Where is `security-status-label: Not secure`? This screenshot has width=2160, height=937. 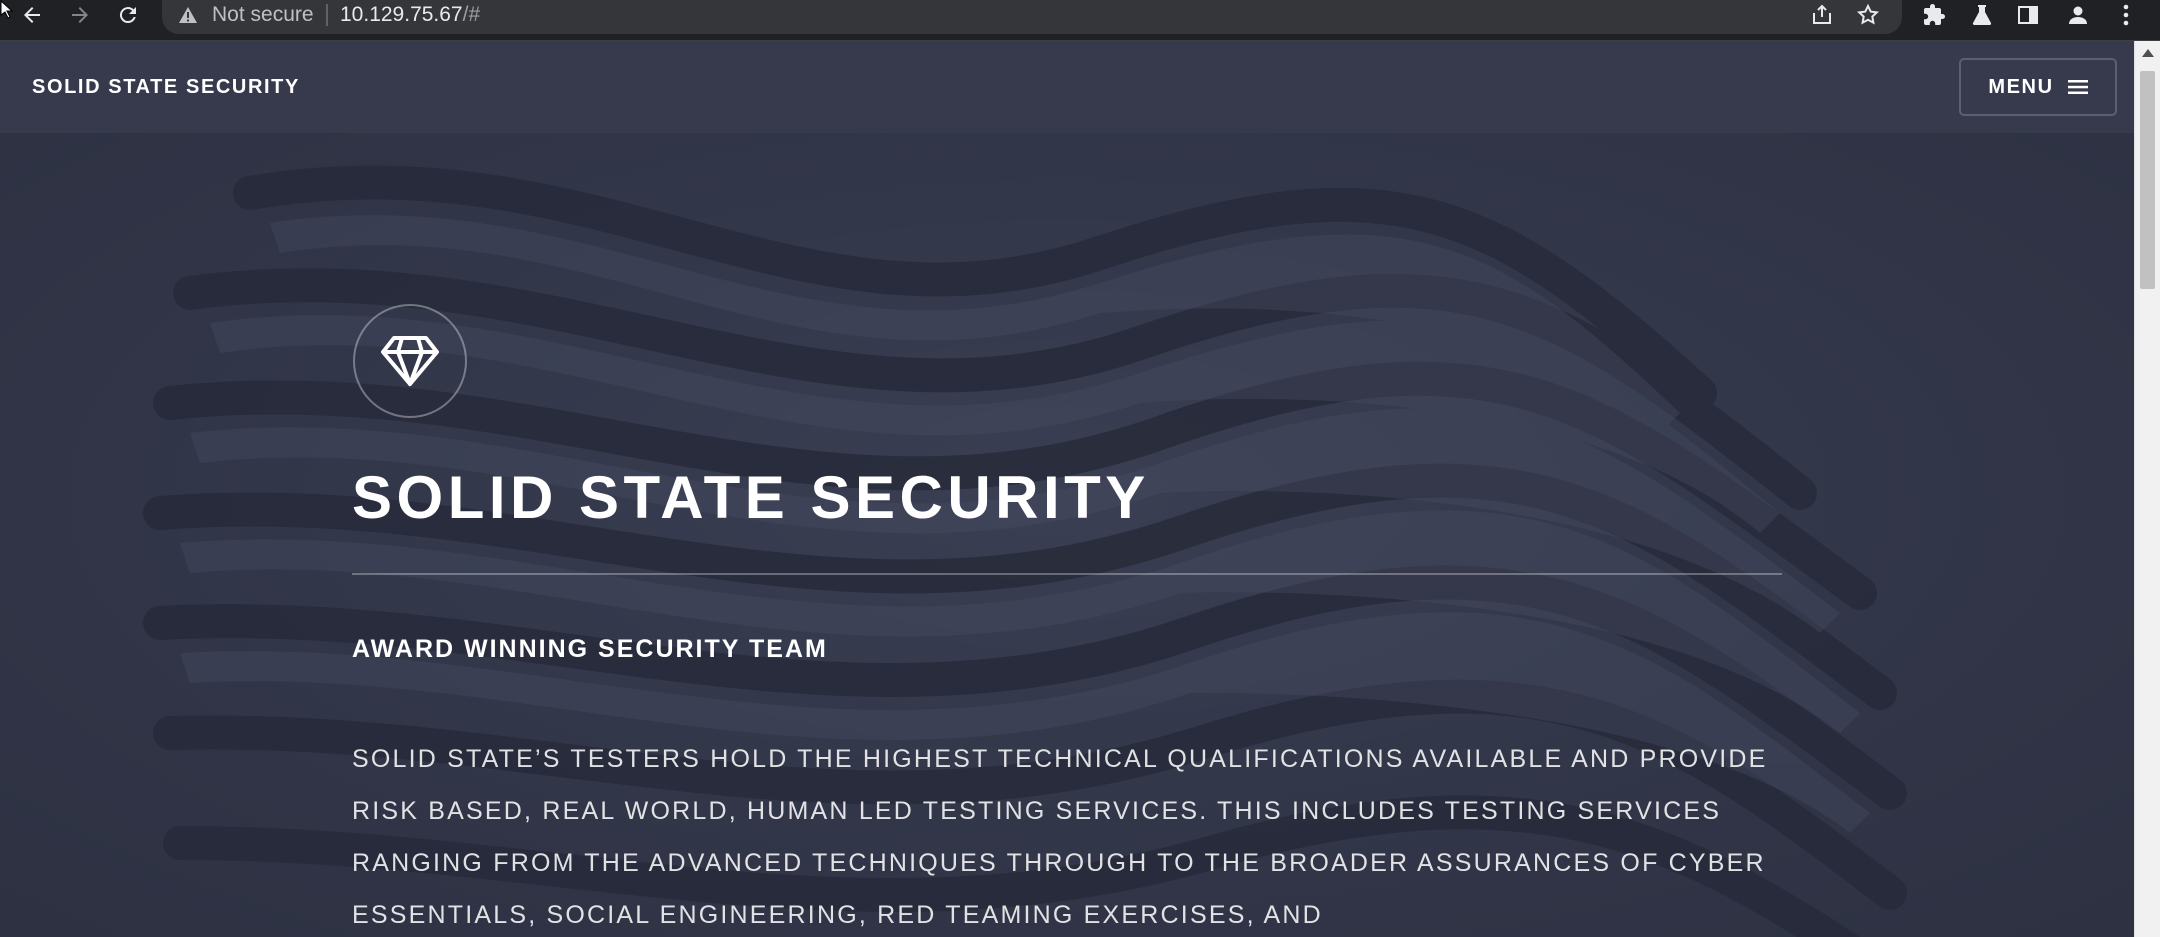
security-status-label: Not secure is located at coordinates (263, 15).